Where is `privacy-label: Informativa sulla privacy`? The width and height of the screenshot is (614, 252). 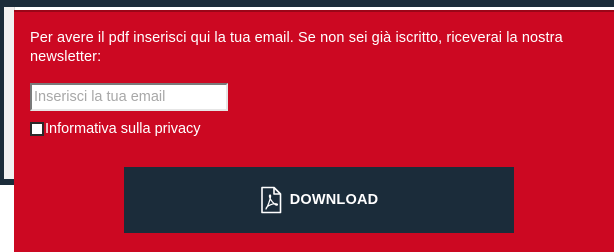 privacy-label: Informativa sulla privacy is located at coordinates (123, 129).